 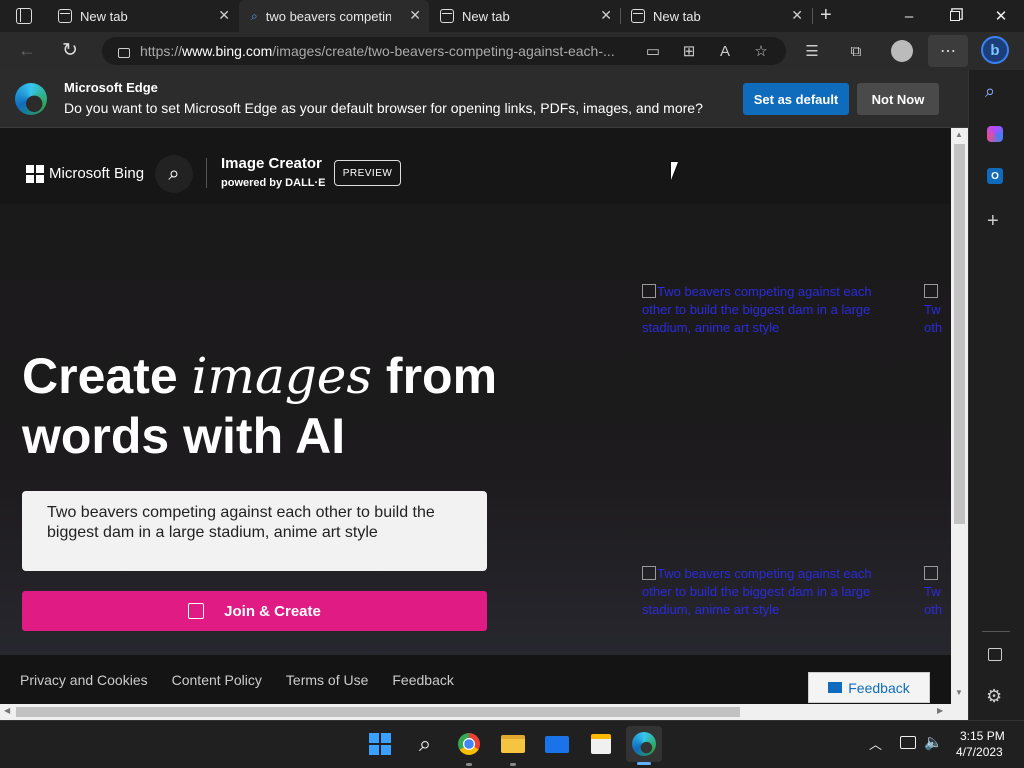 I want to click on bing-chat-icon: b, so click(x=995, y=50).